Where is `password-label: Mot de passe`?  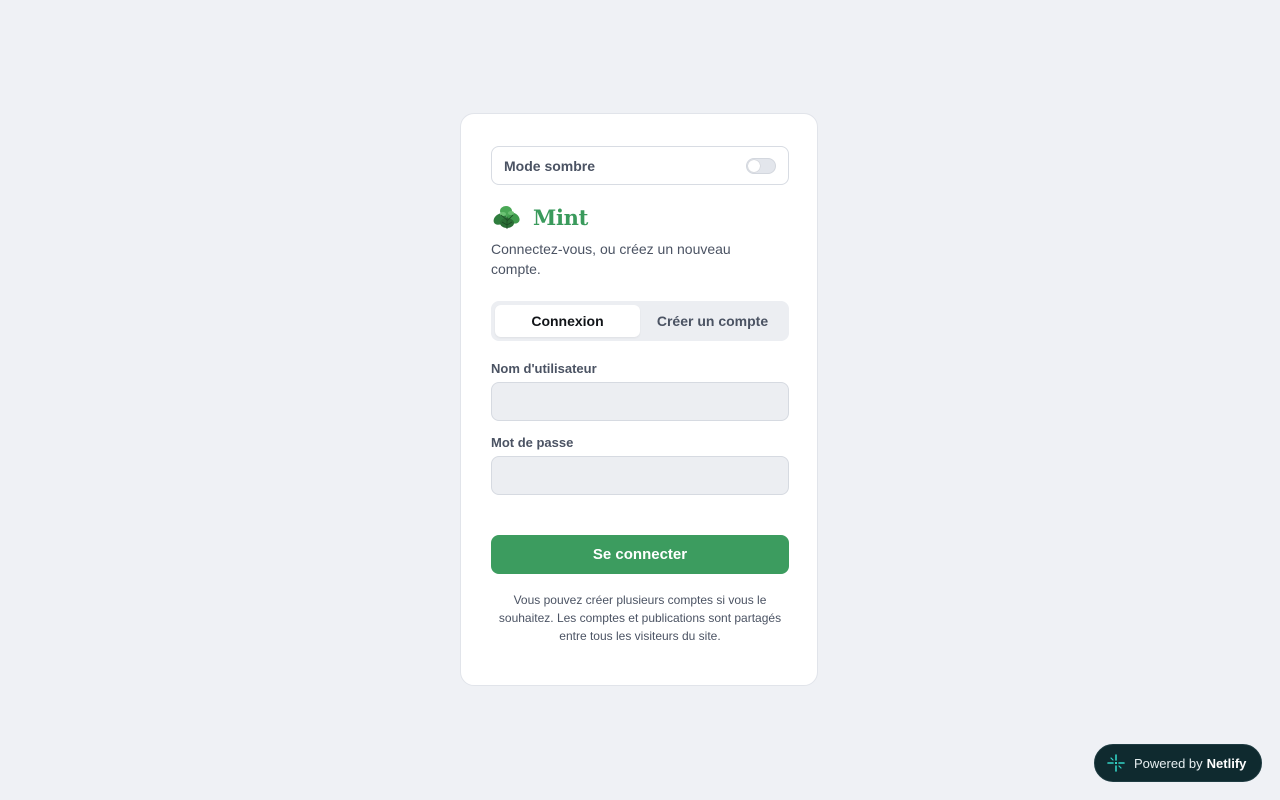
password-label: Mot de passe is located at coordinates (532, 442).